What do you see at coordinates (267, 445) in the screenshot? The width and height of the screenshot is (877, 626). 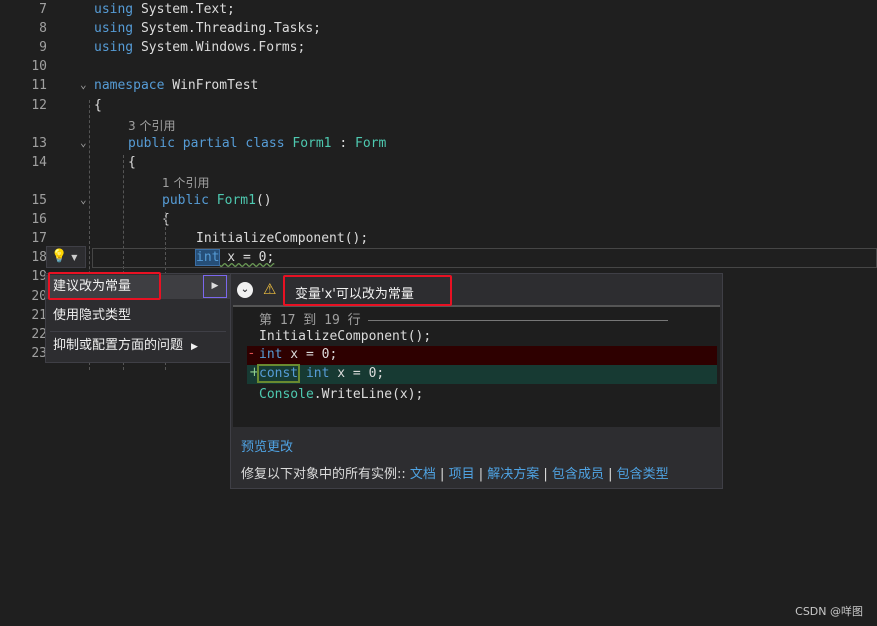 I see `preview-changes-link: 预览更改` at bounding box center [267, 445].